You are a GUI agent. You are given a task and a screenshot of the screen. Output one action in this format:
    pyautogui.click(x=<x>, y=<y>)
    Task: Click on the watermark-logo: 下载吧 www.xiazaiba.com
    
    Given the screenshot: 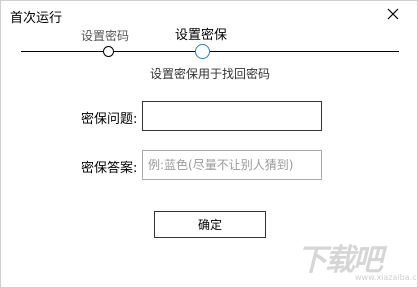 What is the action you would take?
    pyautogui.click(x=357, y=260)
    